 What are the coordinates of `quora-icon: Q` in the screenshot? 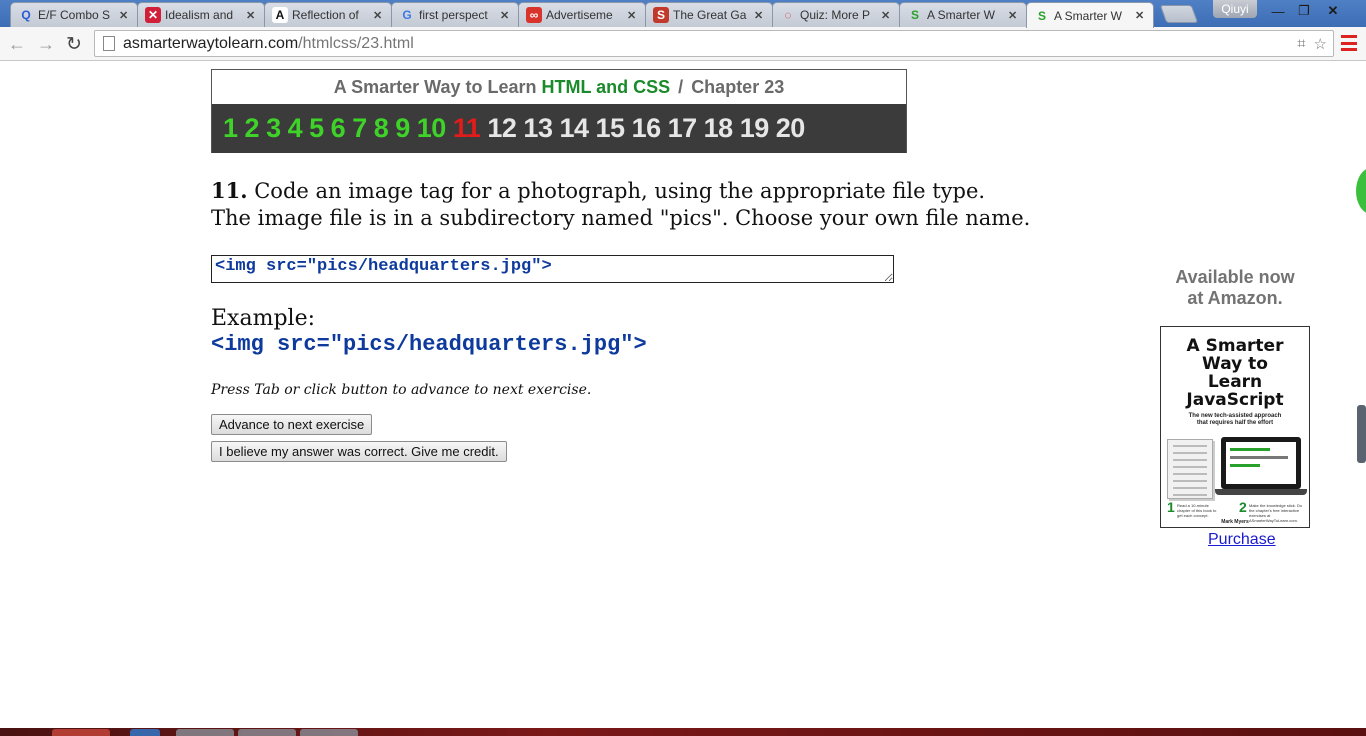 It's located at (26, 15).